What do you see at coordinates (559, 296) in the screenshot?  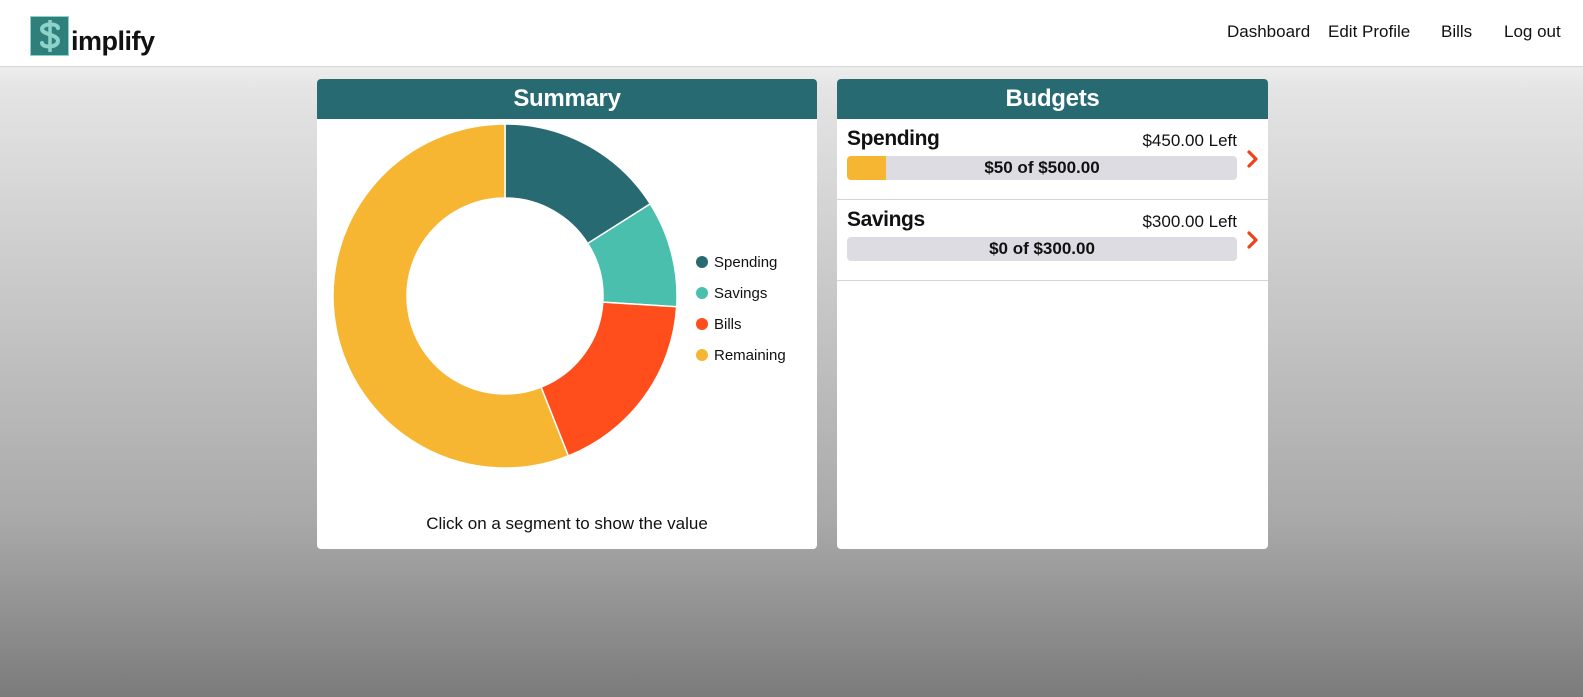 I see `summary-donut-chart: Spending Savings Bills Remaining` at bounding box center [559, 296].